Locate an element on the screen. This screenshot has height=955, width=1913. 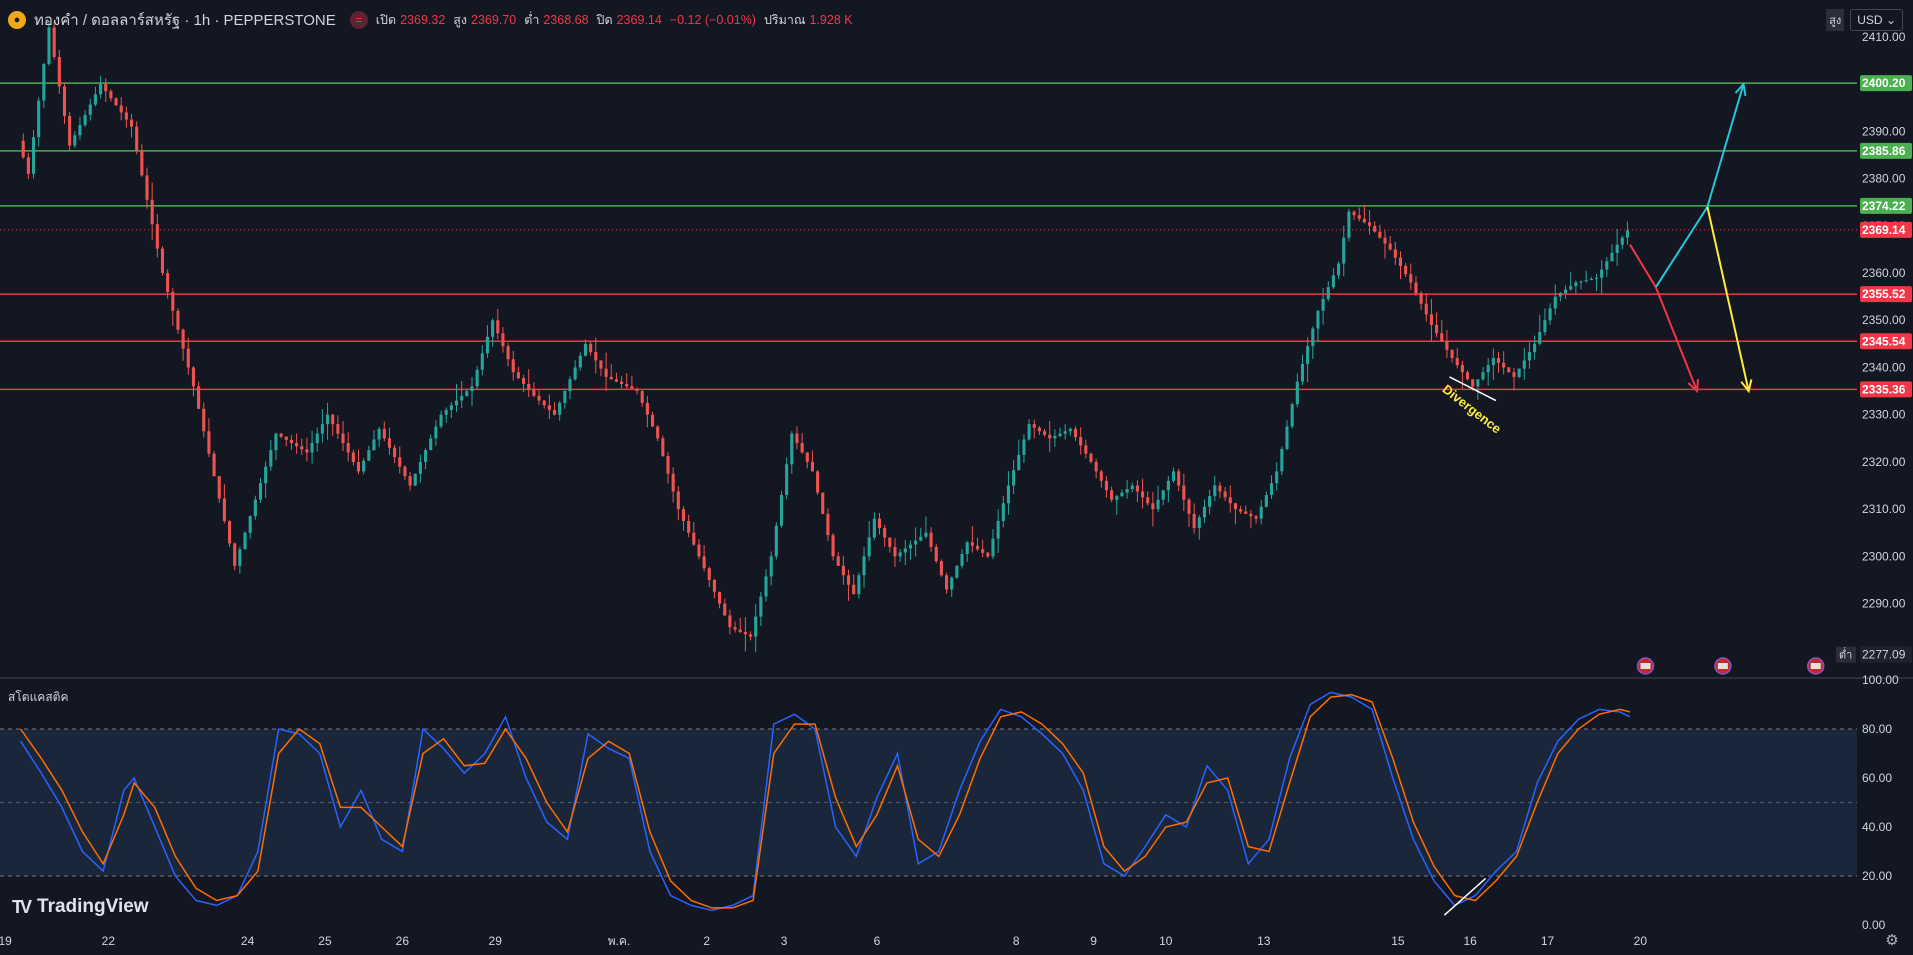
change-value: −0.12 (−0.01%) is located at coordinates (712, 20).